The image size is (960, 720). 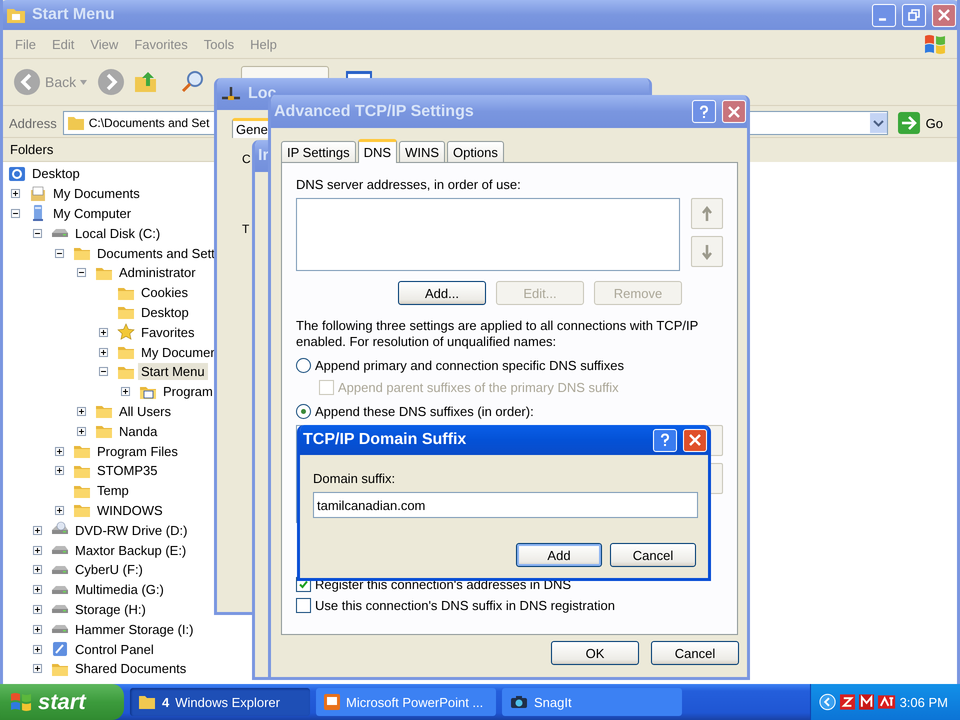 What do you see at coordinates (378, 151) in the screenshot?
I see `tab: DNS` at bounding box center [378, 151].